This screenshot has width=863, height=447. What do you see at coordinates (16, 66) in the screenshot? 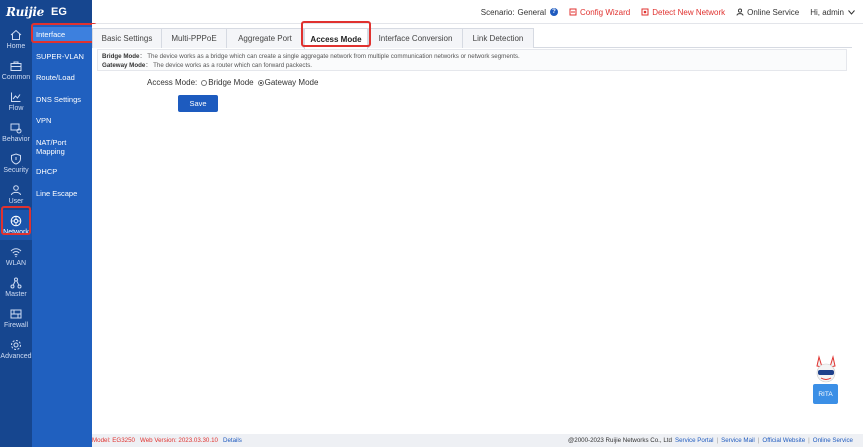
I see `briefcase-icon` at bounding box center [16, 66].